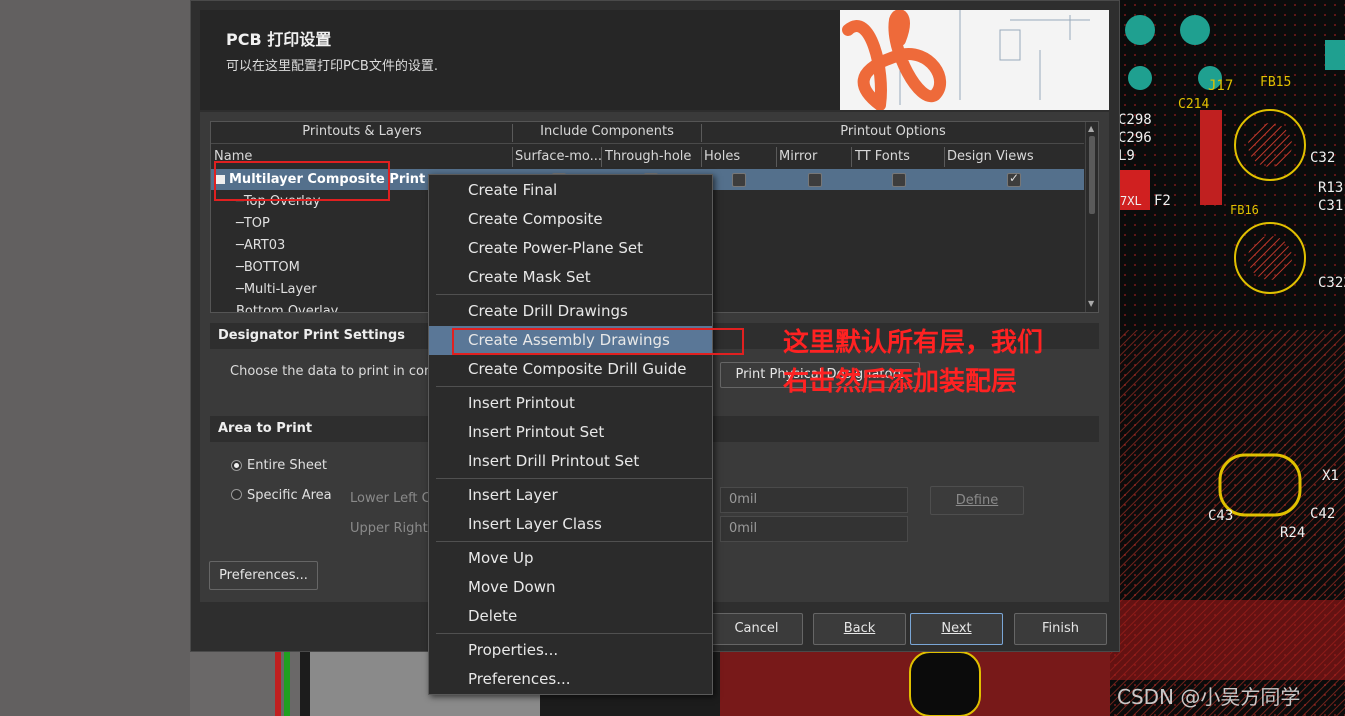 Image resolution: width=1345 pixels, height=716 pixels. Describe the element at coordinates (1014, 179) in the screenshot. I see `design-views-checkbox` at that location.